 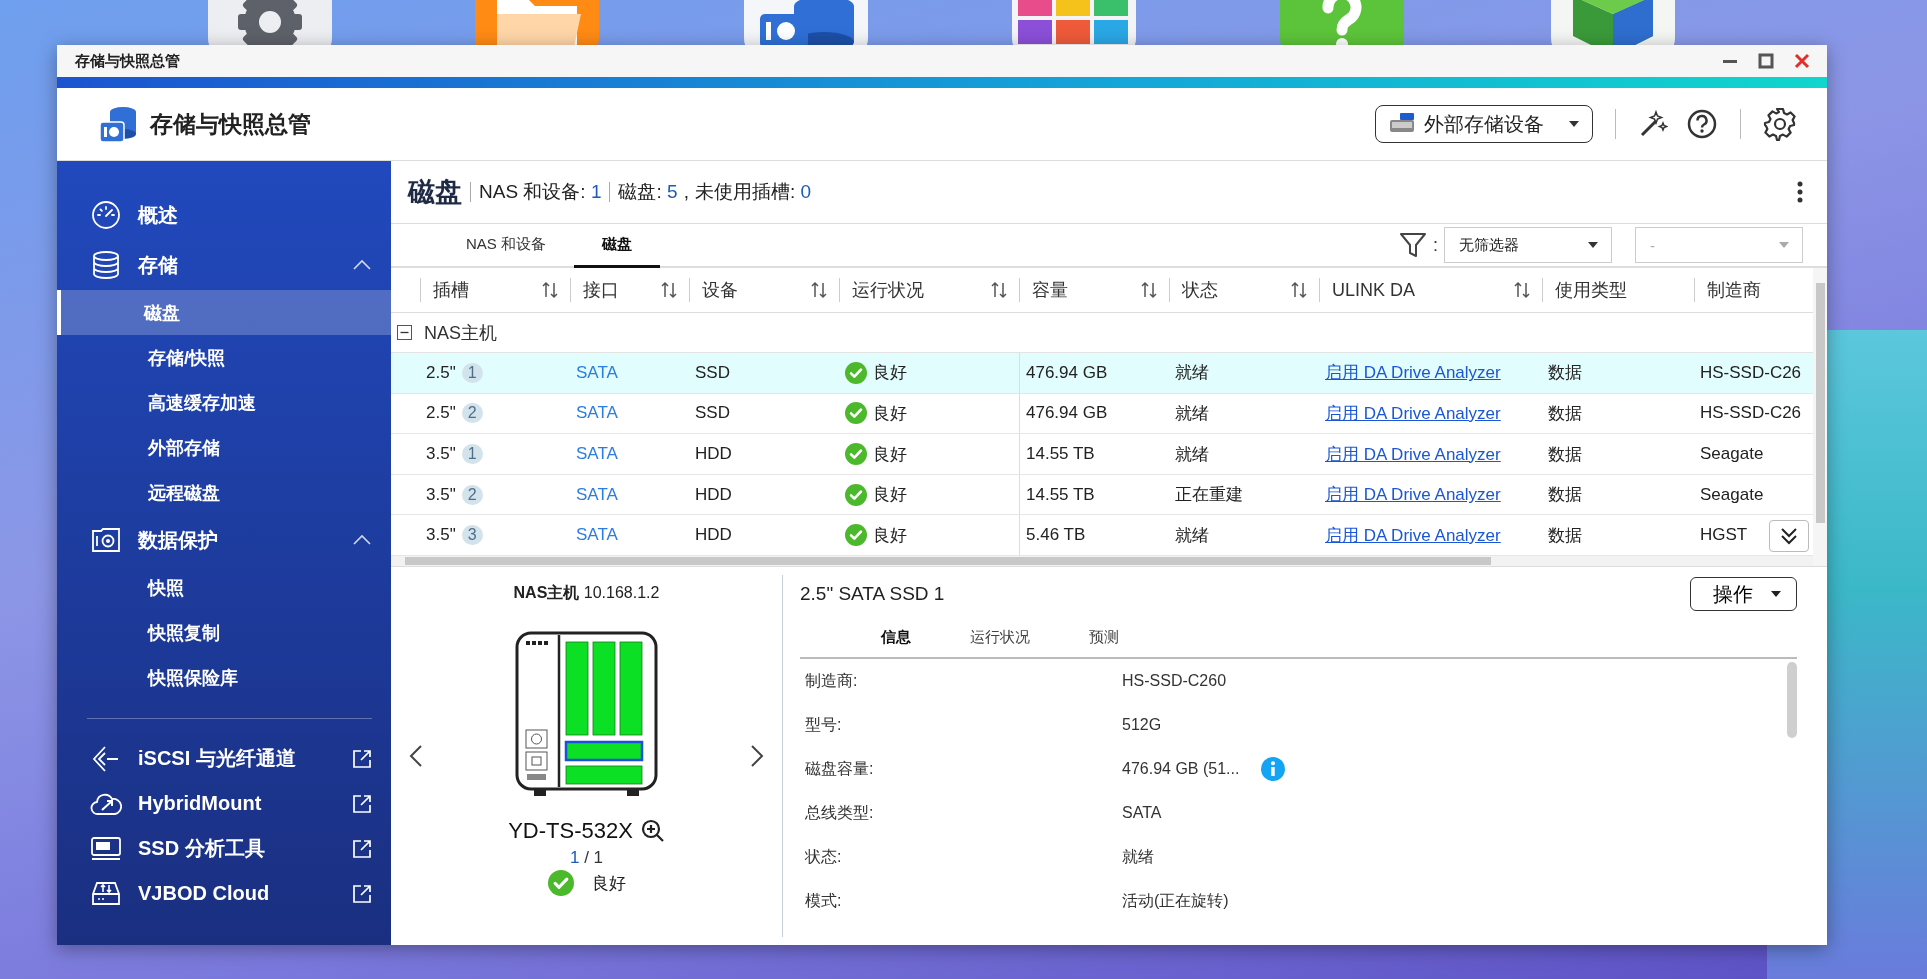 I want to click on cube-icon, so click(x=1613, y=22).